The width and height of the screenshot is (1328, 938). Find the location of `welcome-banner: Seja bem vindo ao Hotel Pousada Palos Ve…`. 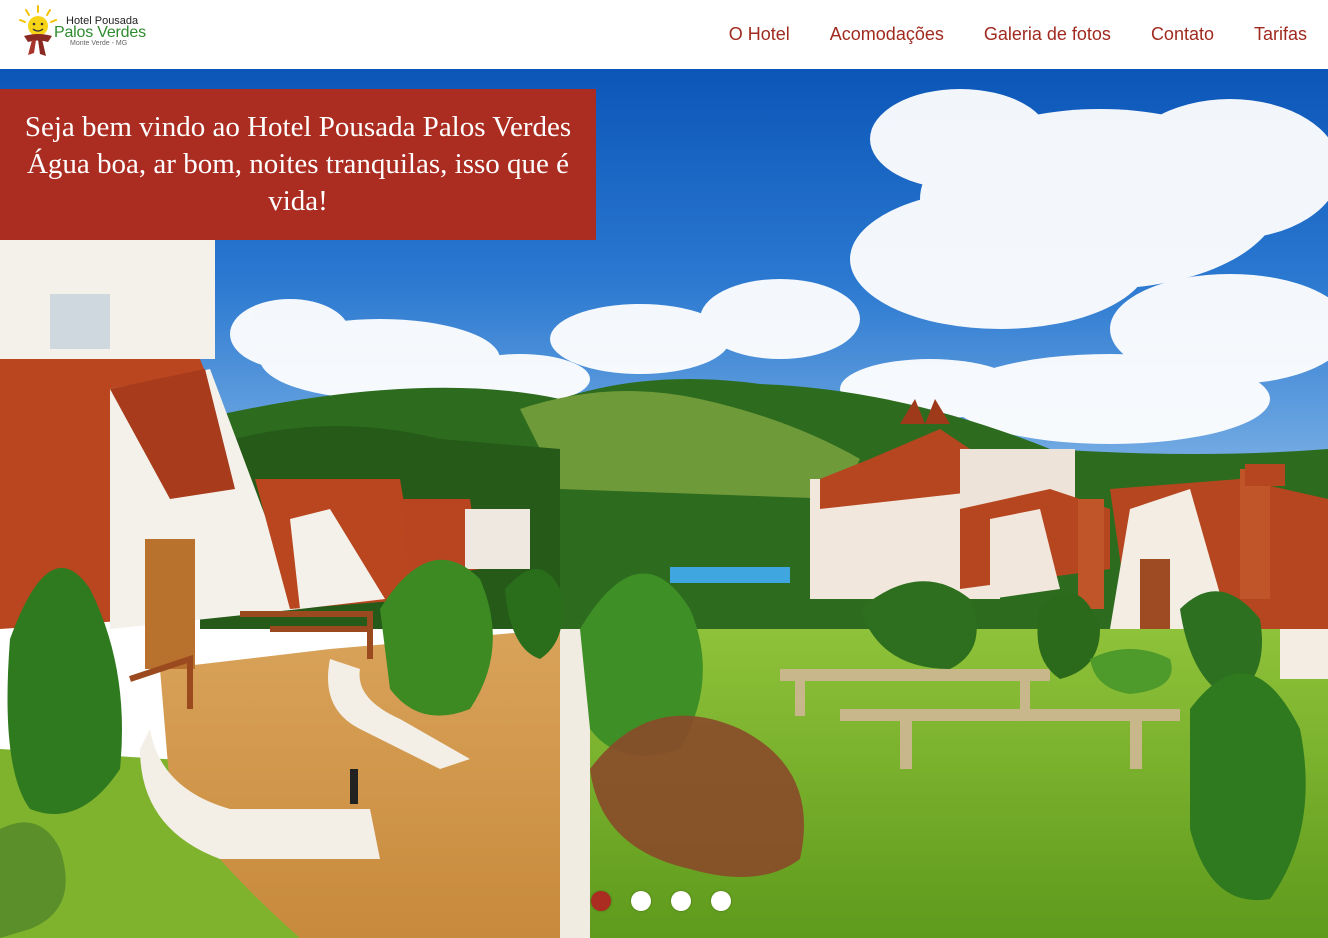

welcome-banner: Seja bem vindo ao Hotel Pousada Palos Ve… is located at coordinates (298, 164).